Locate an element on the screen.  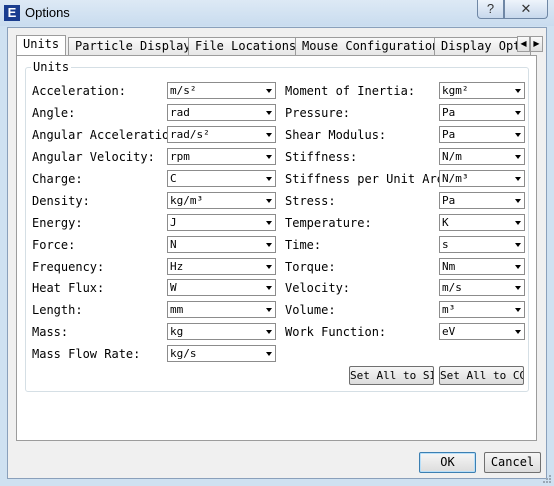
ok-button: OK is located at coordinates (447, 462).